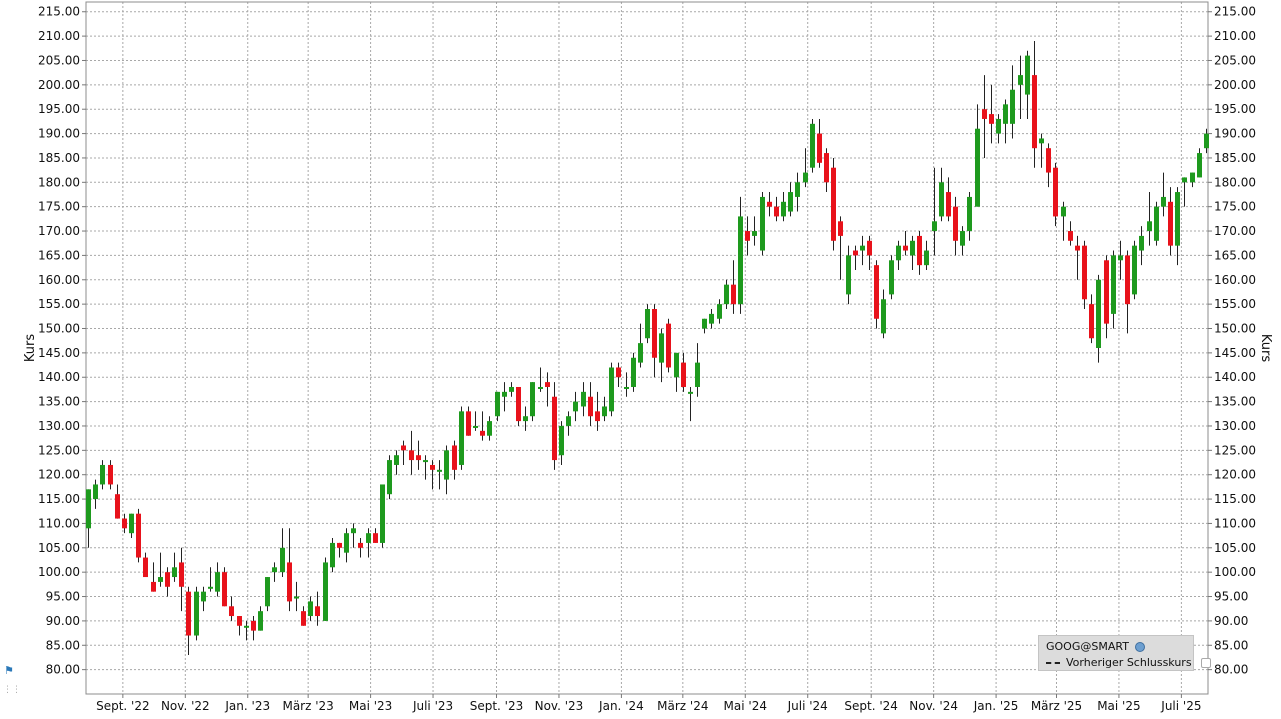 This screenshot has width=1281, height=719. I want to click on x-tick-label: Nov. '24, so click(933, 706).